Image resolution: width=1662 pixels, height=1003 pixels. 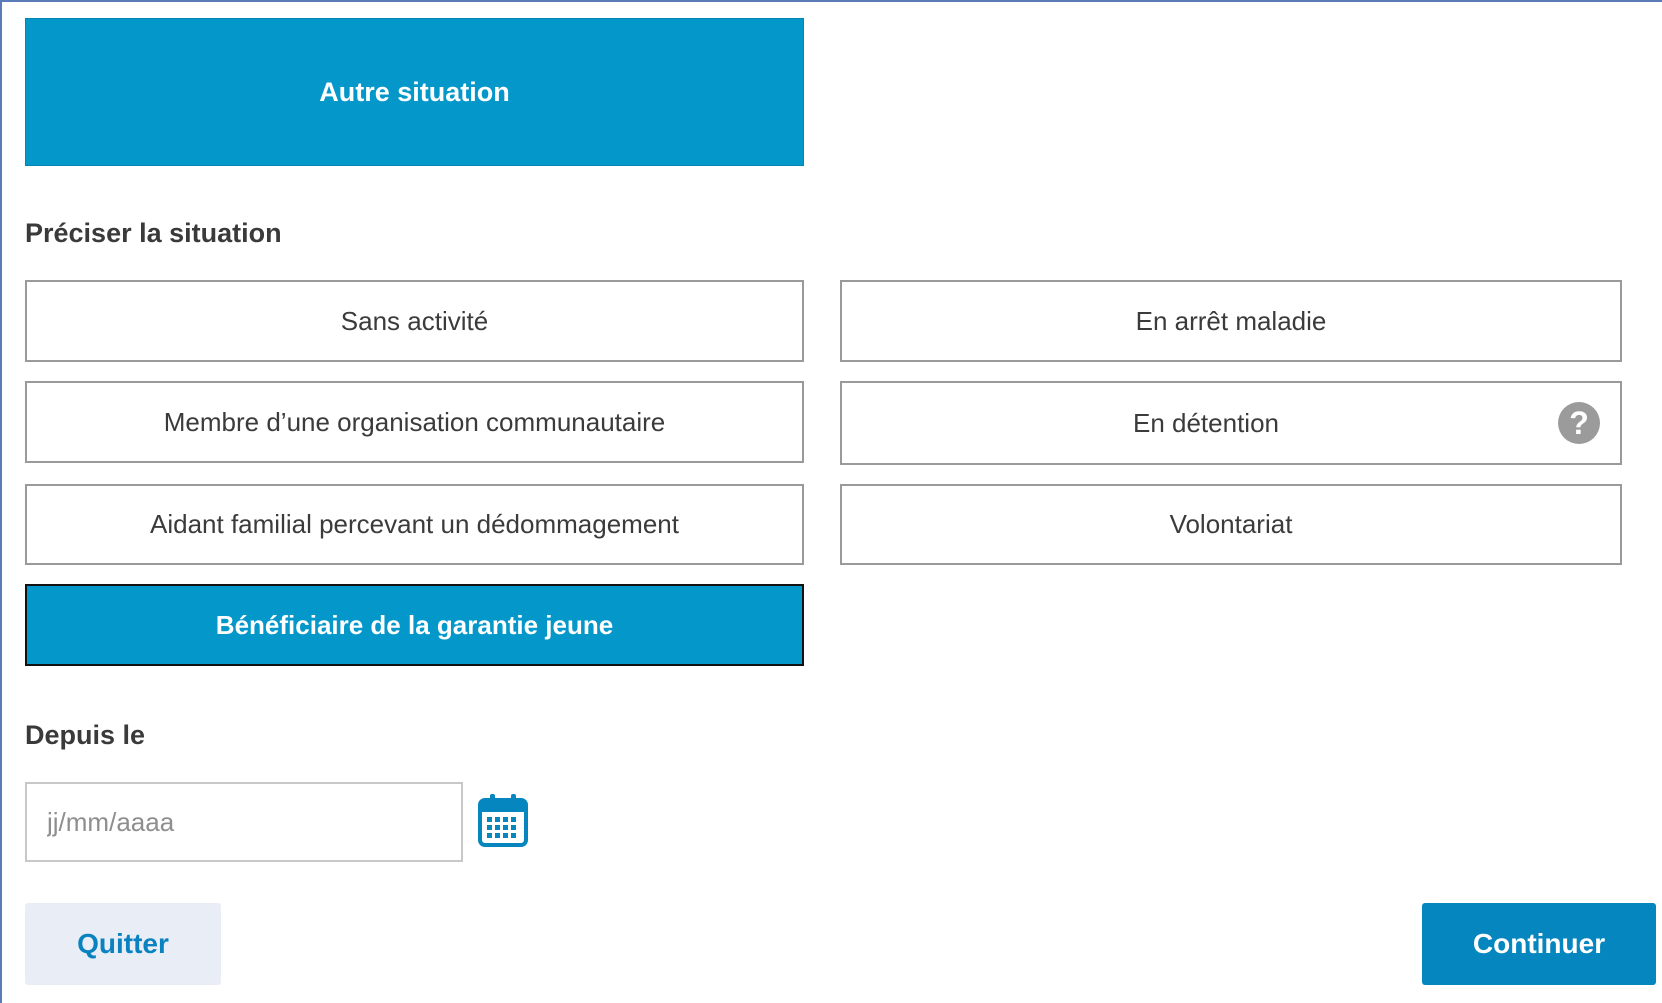 What do you see at coordinates (244, 822) in the screenshot?
I see `date-input` at bounding box center [244, 822].